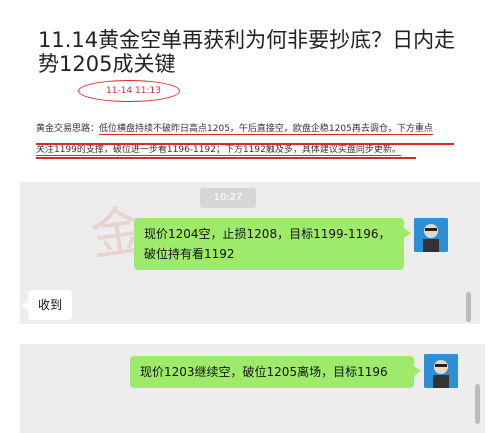  I want to click on summary-prefix: 黄金交易思路：, so click(68, 129).